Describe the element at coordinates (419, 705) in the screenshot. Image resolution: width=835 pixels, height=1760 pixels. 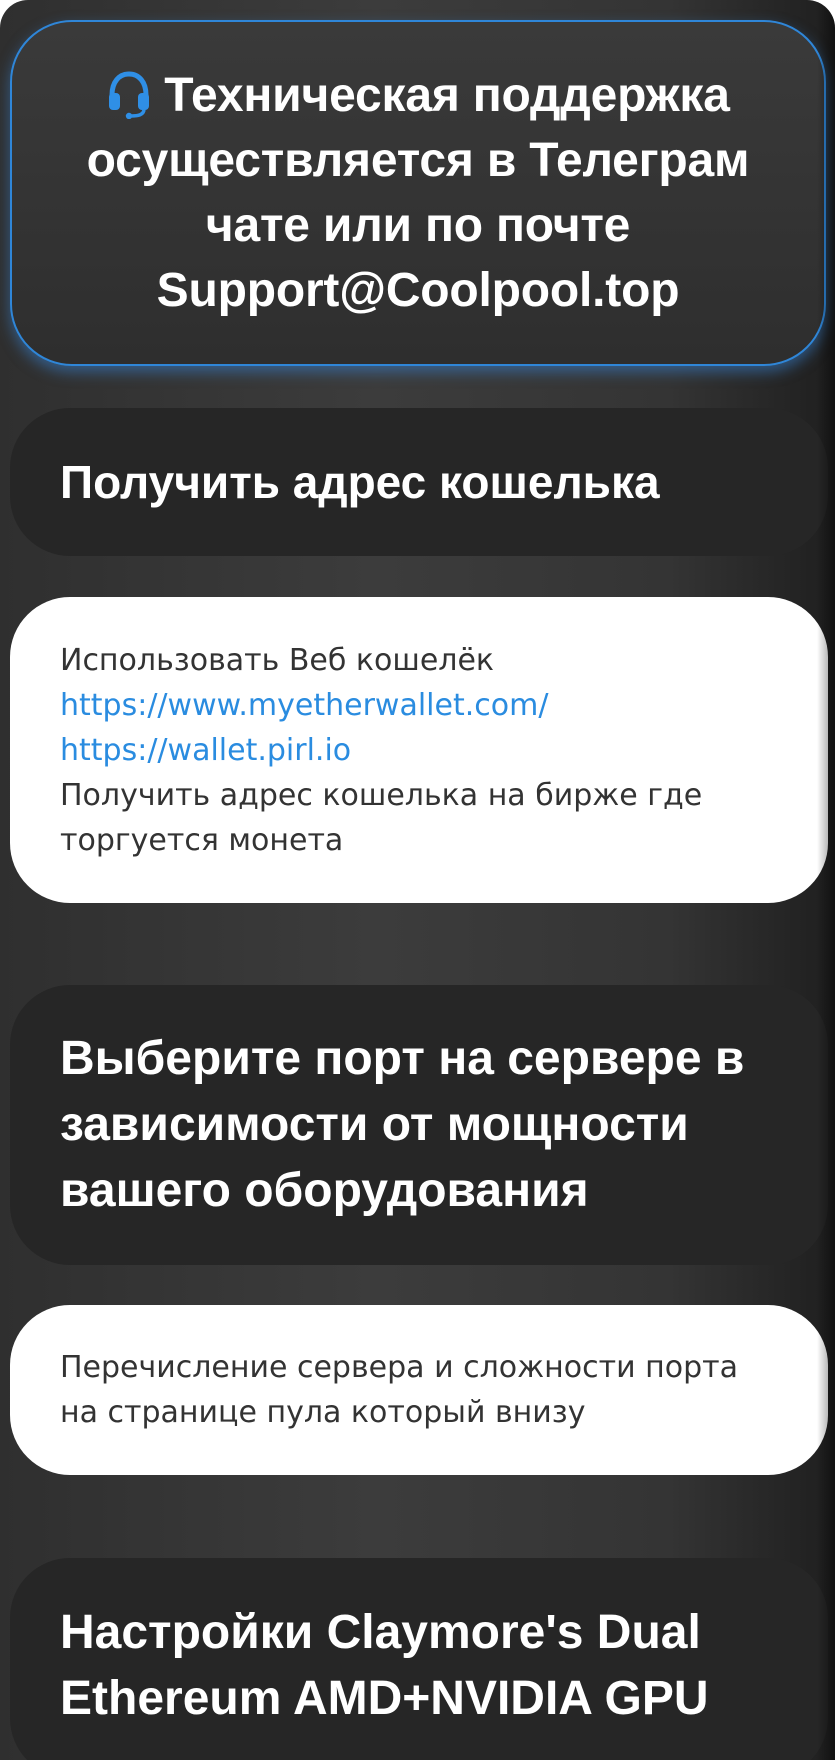
I see `myetherwallet-link: https://www.myetherwallet.com/` at that location.